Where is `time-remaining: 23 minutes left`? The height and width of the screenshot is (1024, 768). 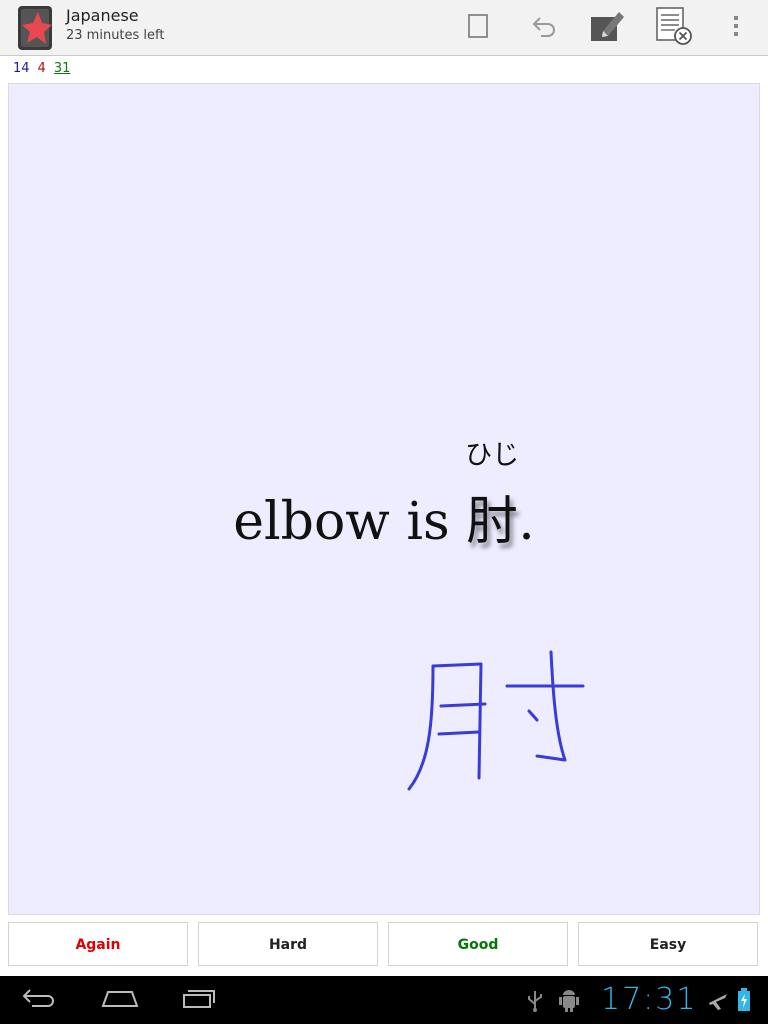
time-remaining: 23 minutes left is located at coordinates (115, 35).